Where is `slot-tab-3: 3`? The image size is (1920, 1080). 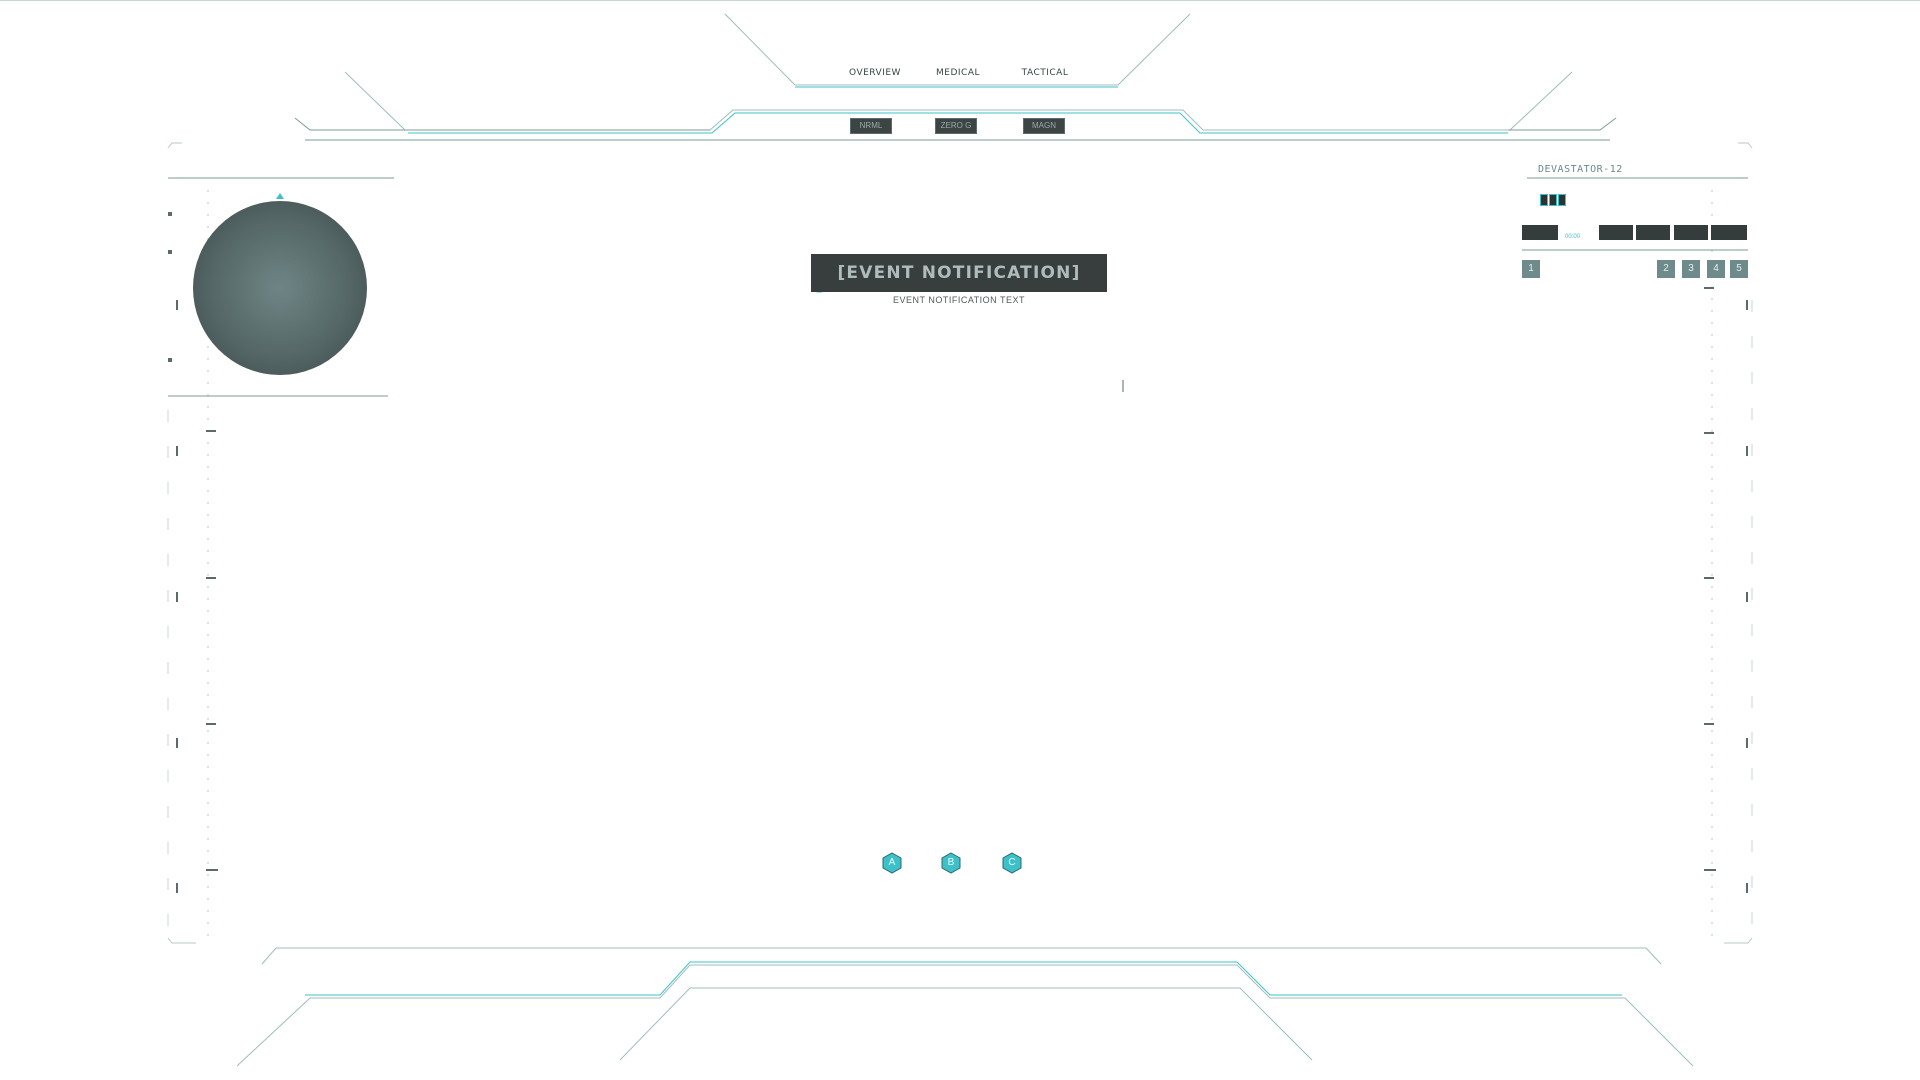
slot-tab-3: 3 is located at coordinates (1691, 269).